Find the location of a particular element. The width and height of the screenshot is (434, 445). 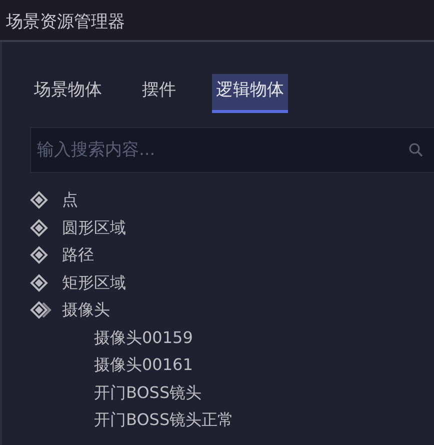

tree-item: 点 is located at coordinates (70, 200).